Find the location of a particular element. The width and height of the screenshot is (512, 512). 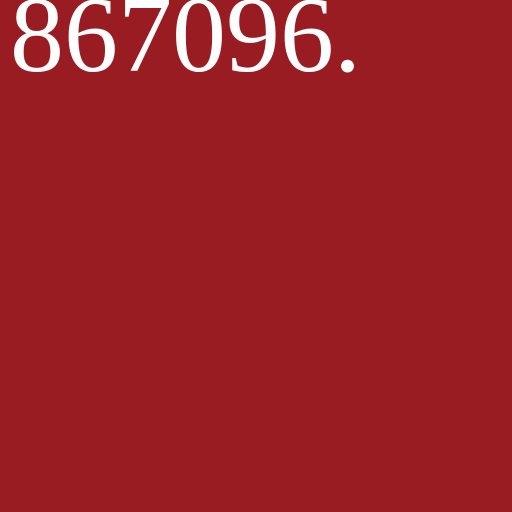

large-number-text: 867096. is located at coordinates (185, 47).